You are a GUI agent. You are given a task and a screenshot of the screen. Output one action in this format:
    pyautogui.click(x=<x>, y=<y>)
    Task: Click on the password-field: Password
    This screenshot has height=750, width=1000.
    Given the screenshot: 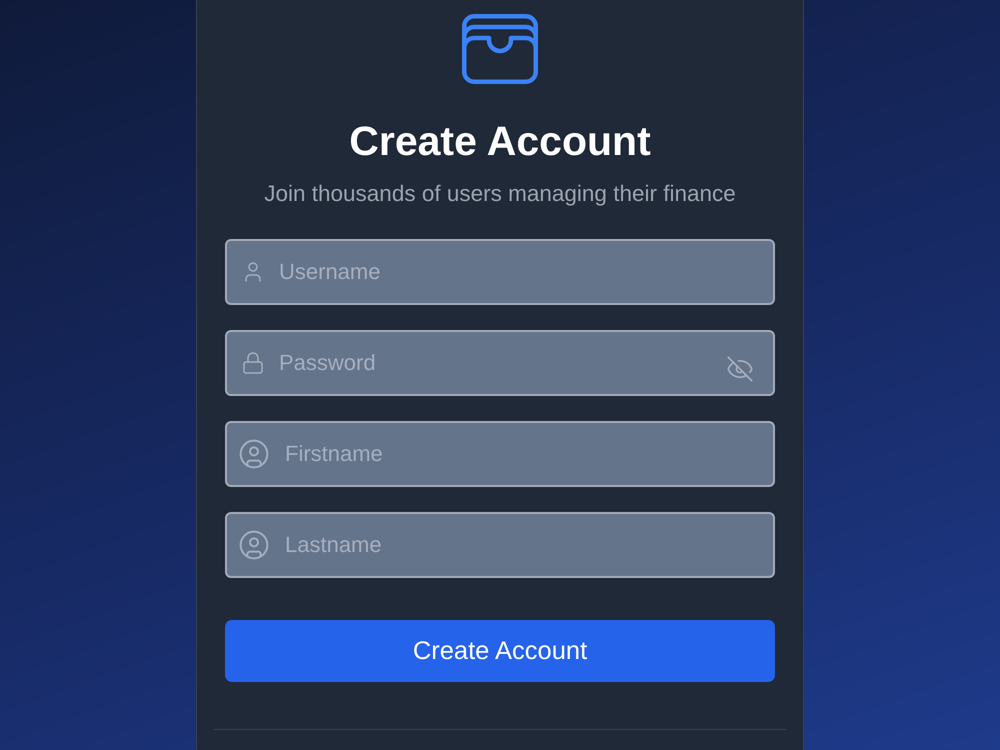 What is the action you would take?
    pyautogui.click(x=500, y=363)
    